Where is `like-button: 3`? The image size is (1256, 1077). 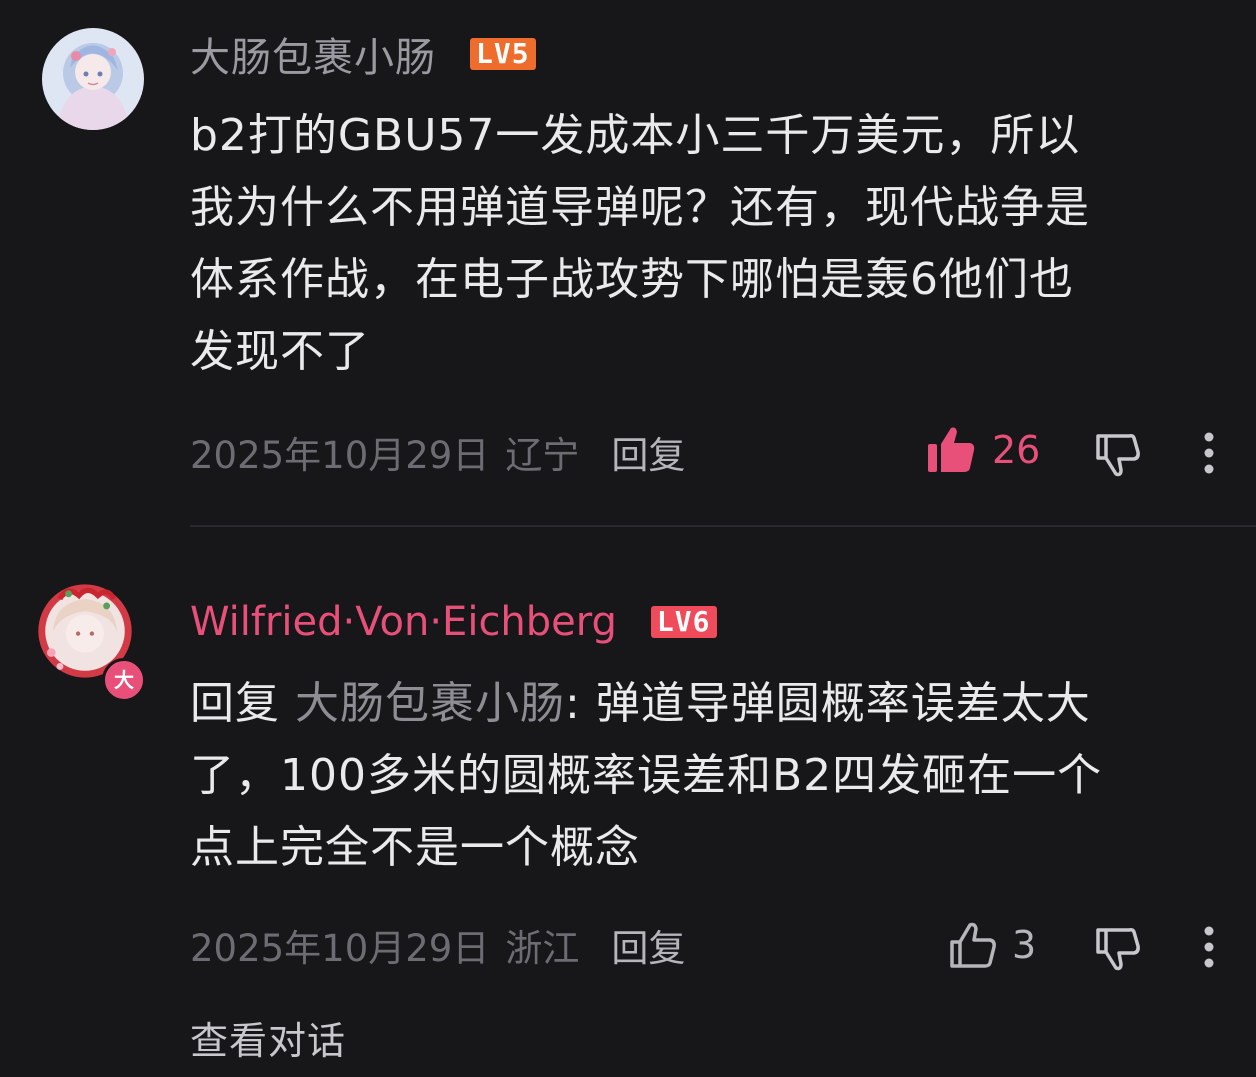 like-button: 3 is located at coordinates (992, 945).